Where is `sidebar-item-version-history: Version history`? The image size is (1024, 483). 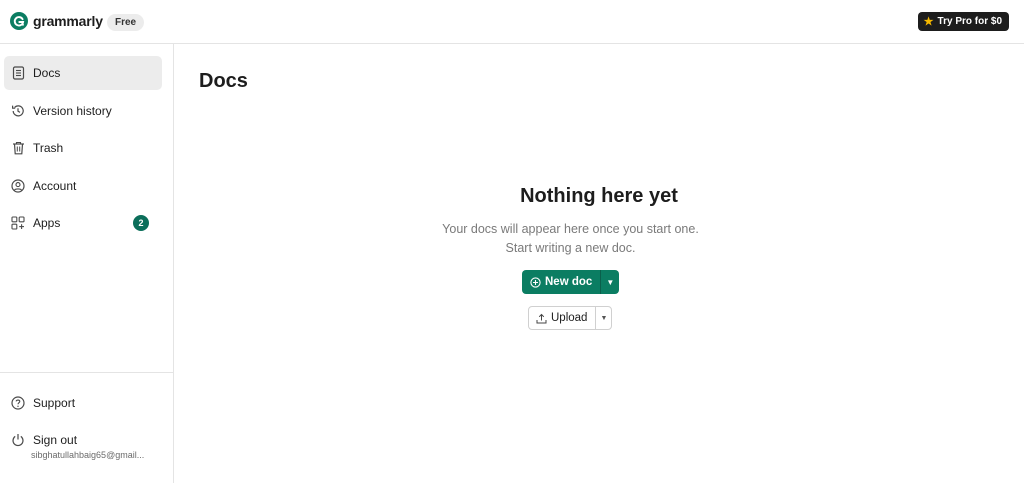 sidebar-item-version-history: Version history is located at coordinates (83, 111).